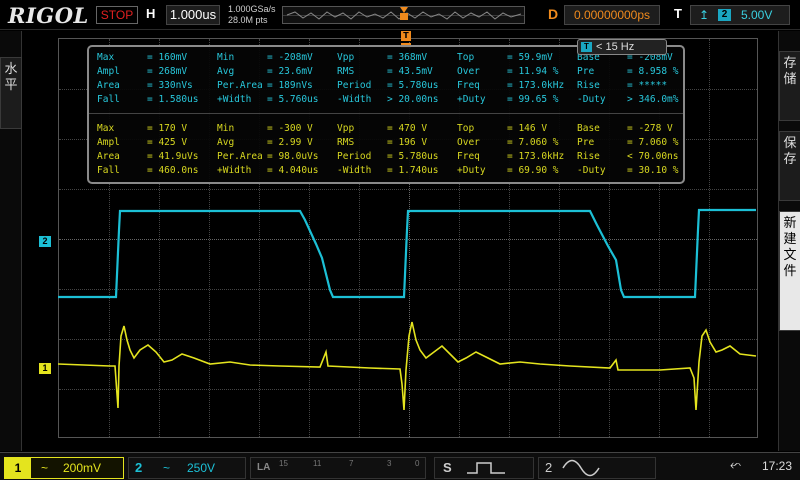 This screenshot has height=480, width=800. I want to click on measurement-label: Base, so click(588, 128).